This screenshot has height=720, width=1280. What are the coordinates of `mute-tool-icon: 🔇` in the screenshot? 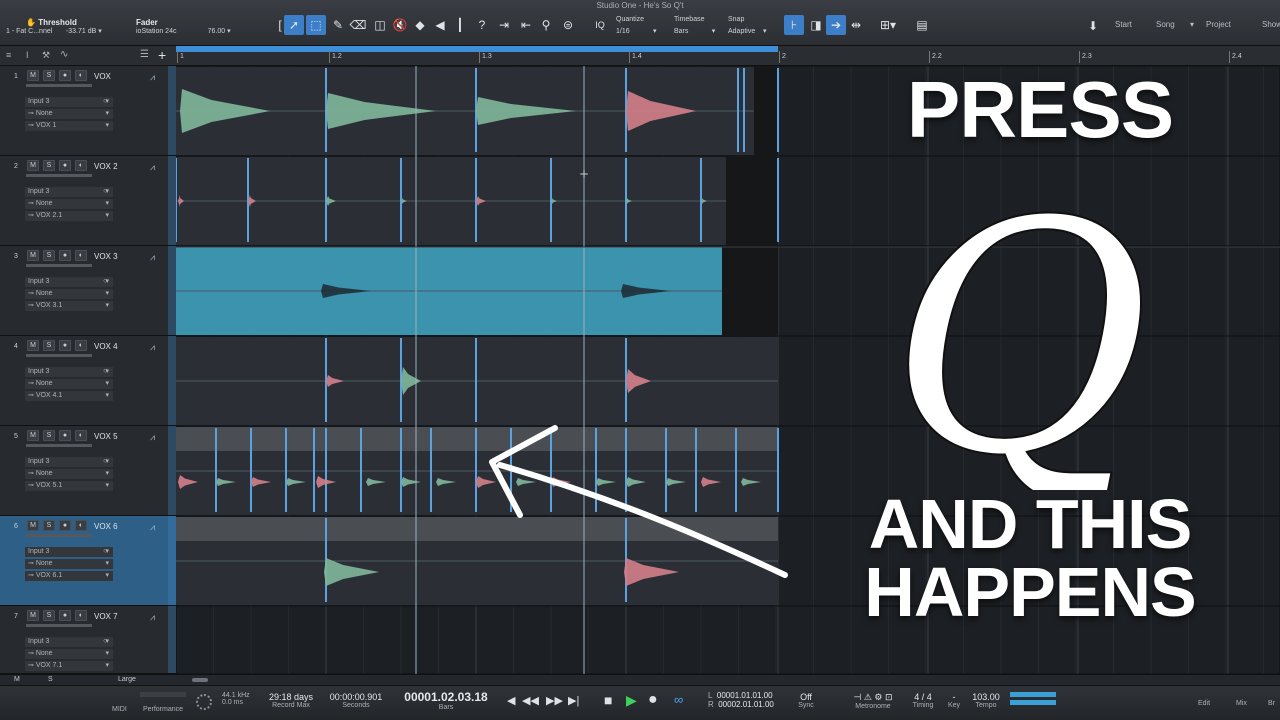 It's located at (400, 25).